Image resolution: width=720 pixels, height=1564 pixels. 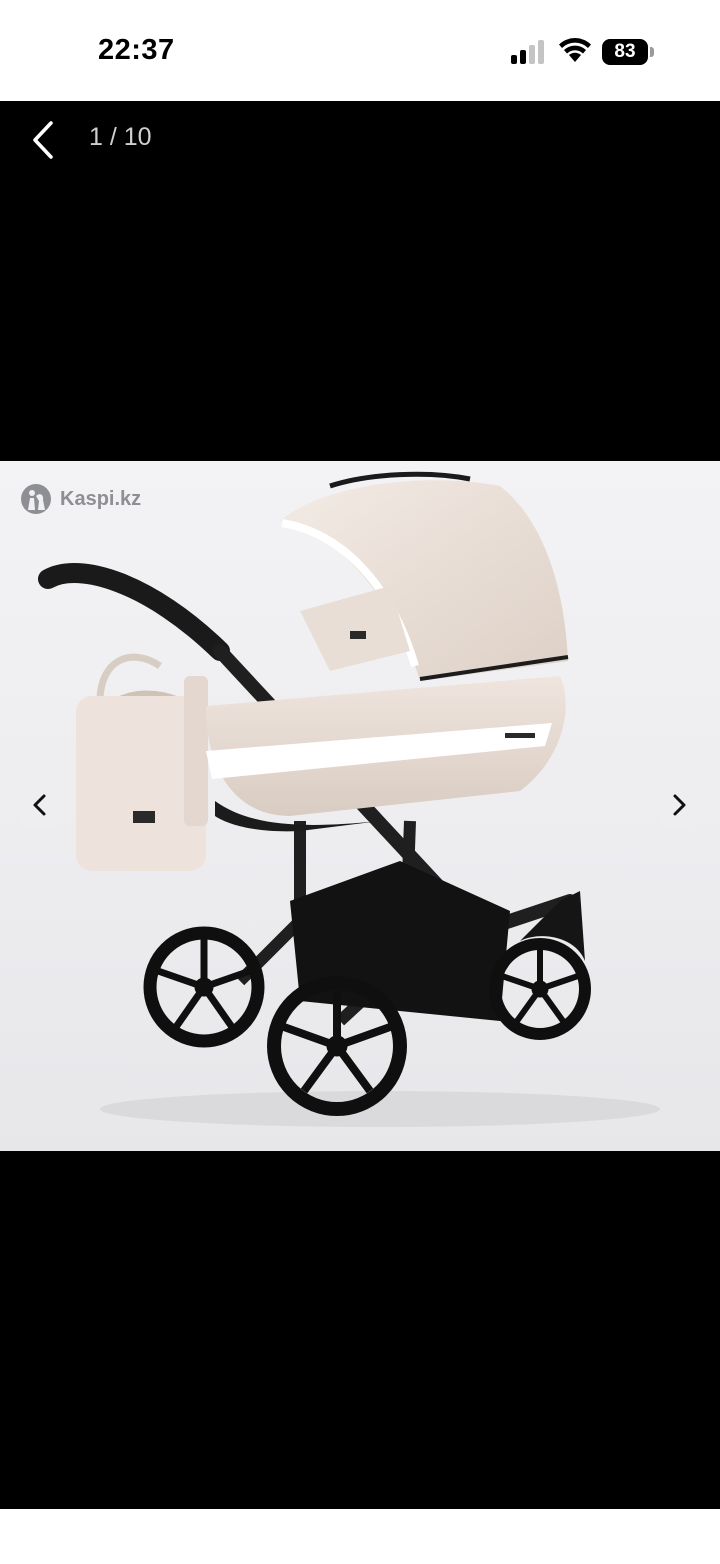 What do you see at coordinates (101, 498) in the screenshot?
I see `watermark-text: Kaspi.kz` at bounding box center [101, 498].